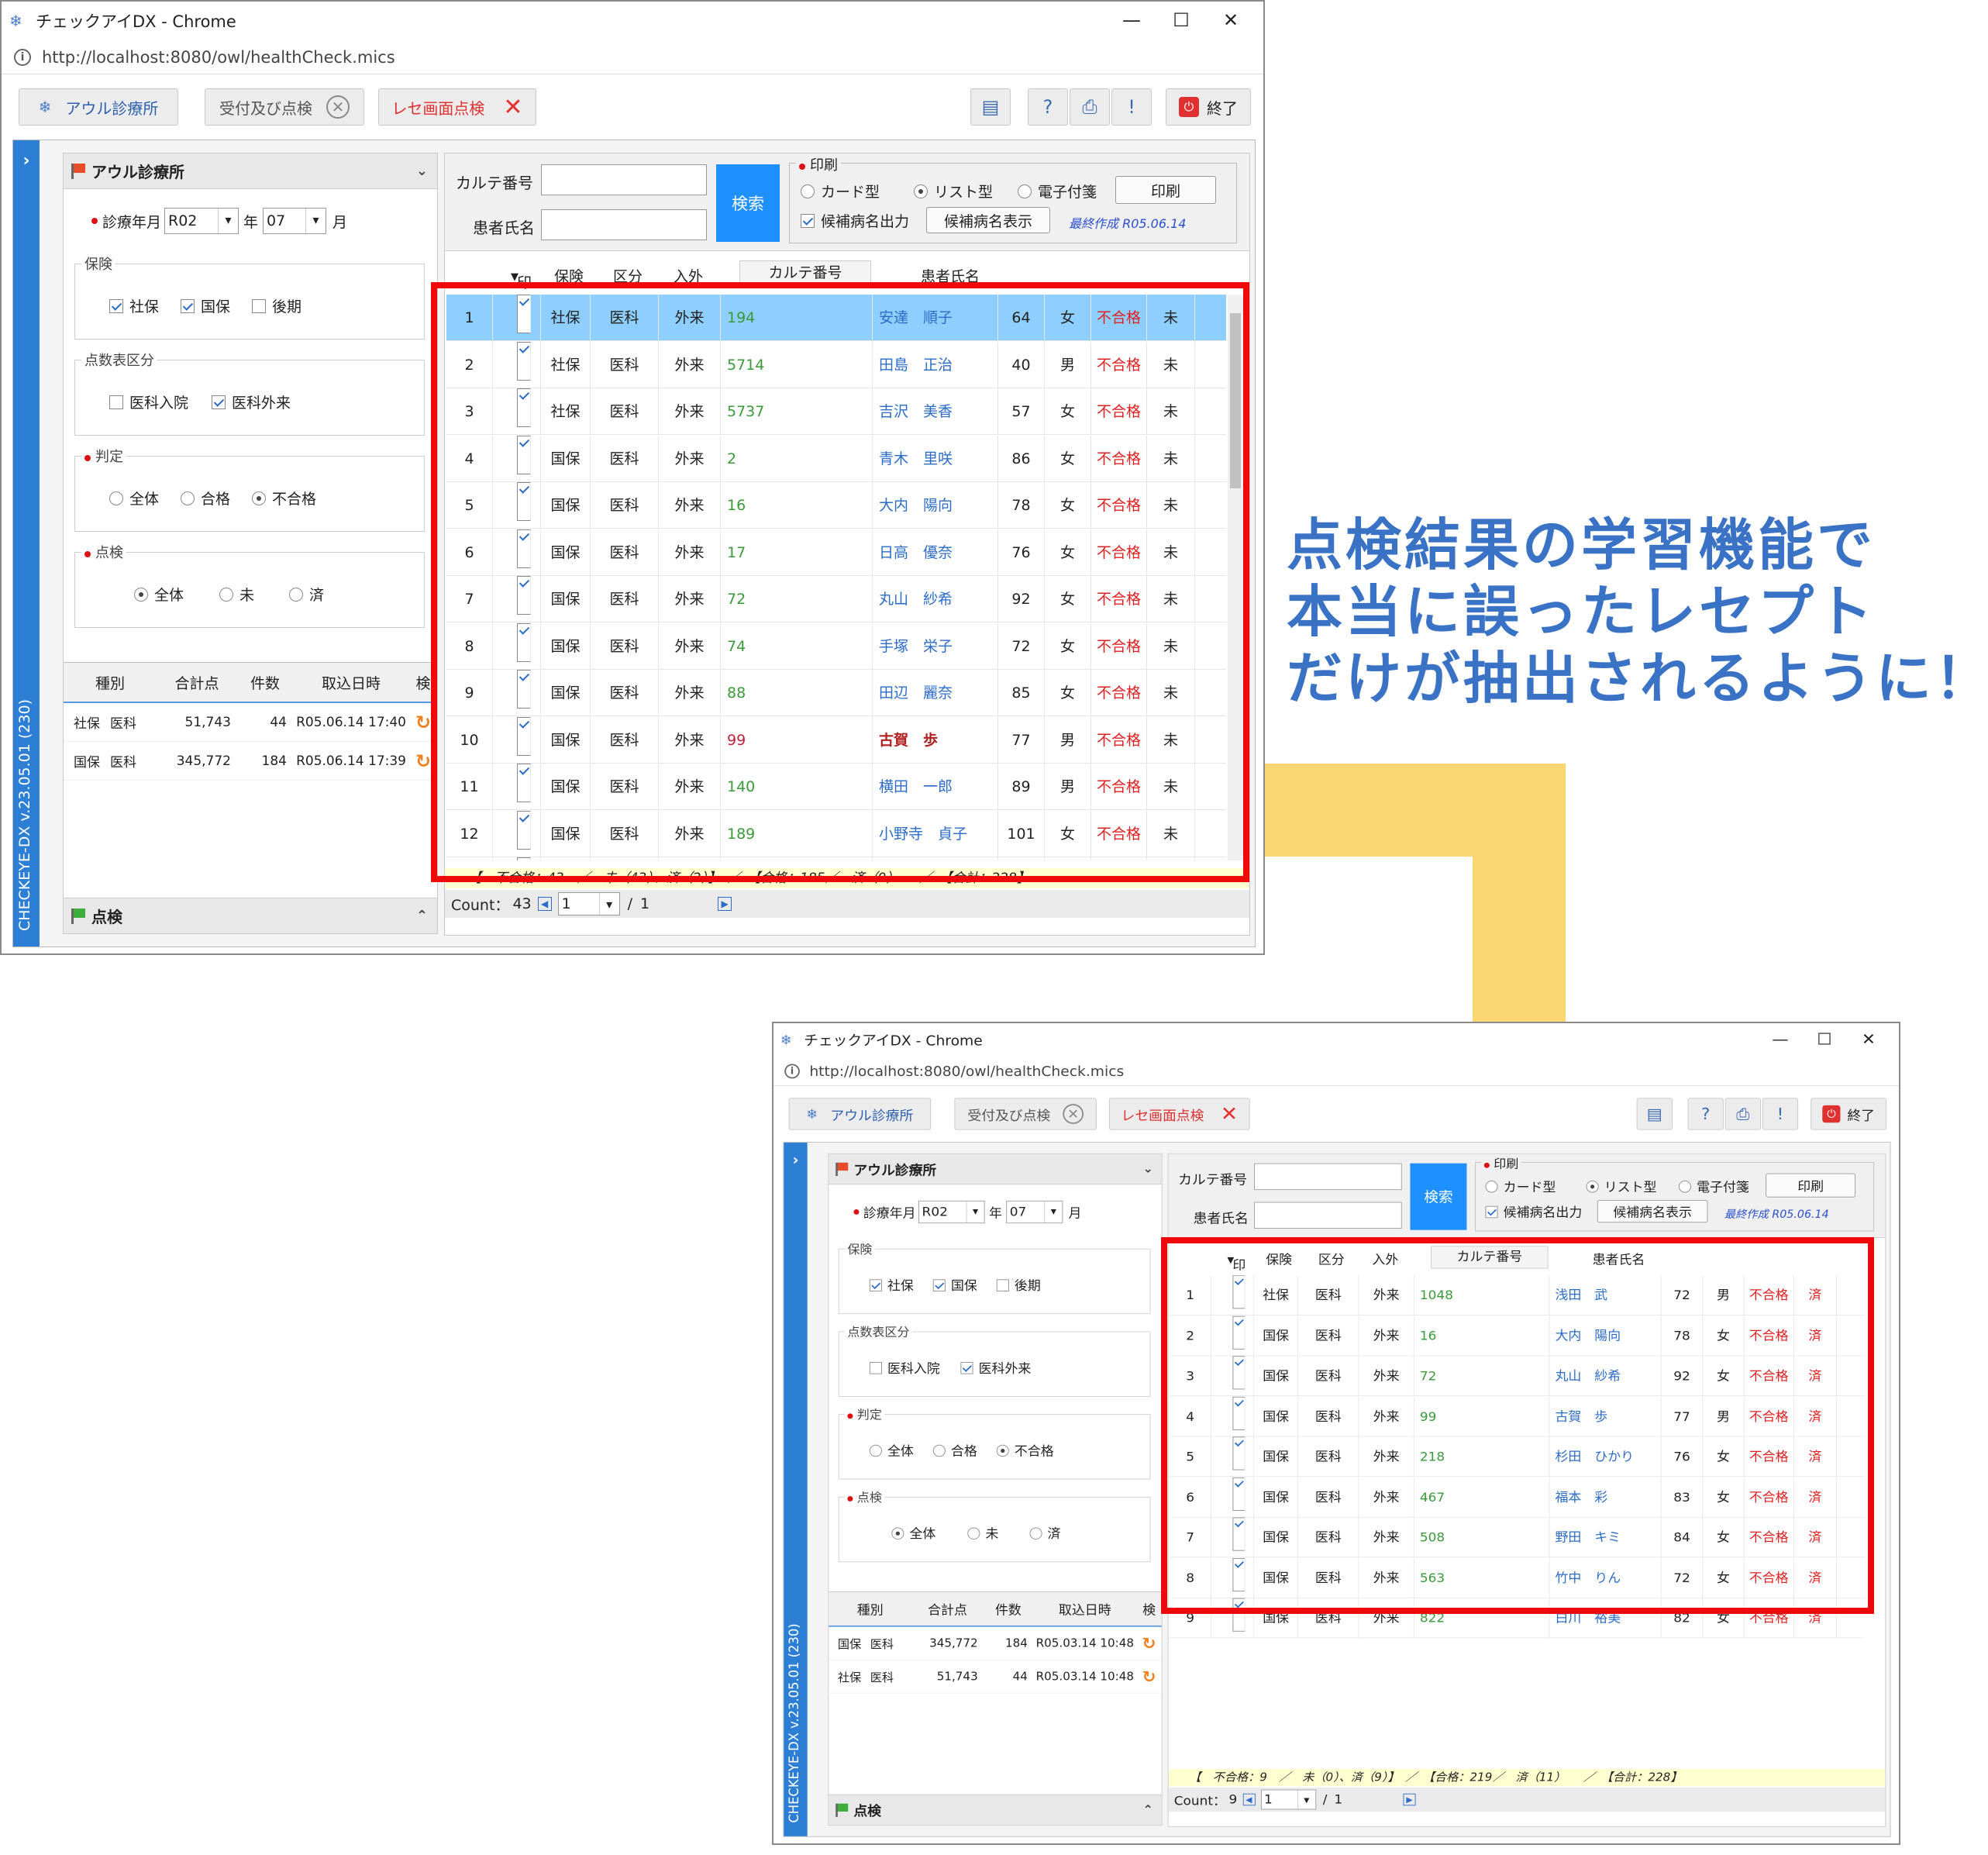 The image size is (1988, 1855). Describe the element at coordinates (996, 1643) in the screenshot. I see `summary-row: 国保 医科 345,772 184 R05.03.14 10:48 ↻` at that location.